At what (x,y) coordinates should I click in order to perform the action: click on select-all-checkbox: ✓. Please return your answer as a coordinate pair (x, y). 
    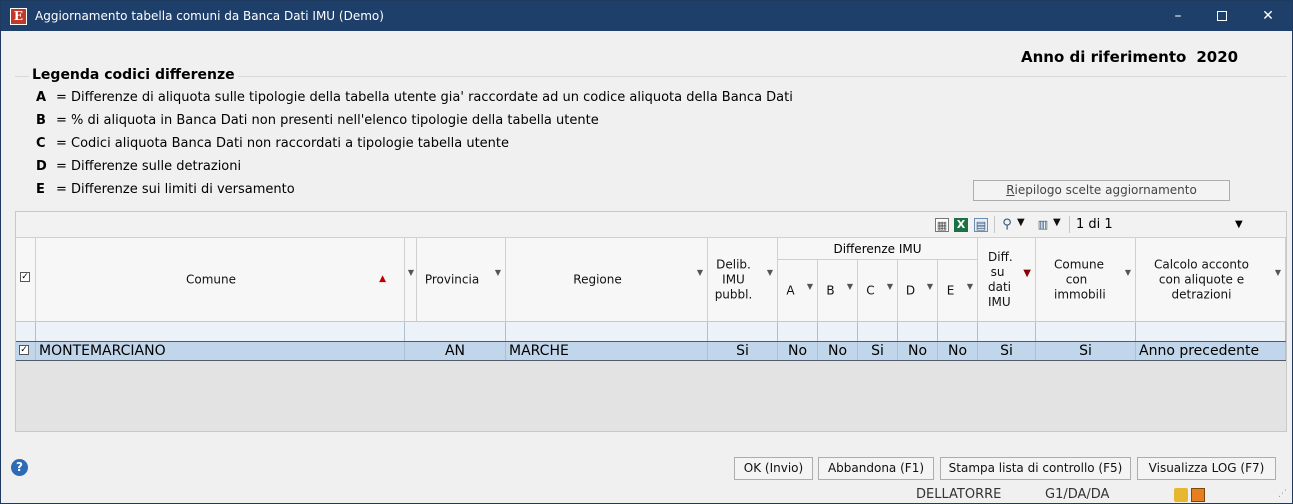
    Looking at the image, I should click on (25, 277).